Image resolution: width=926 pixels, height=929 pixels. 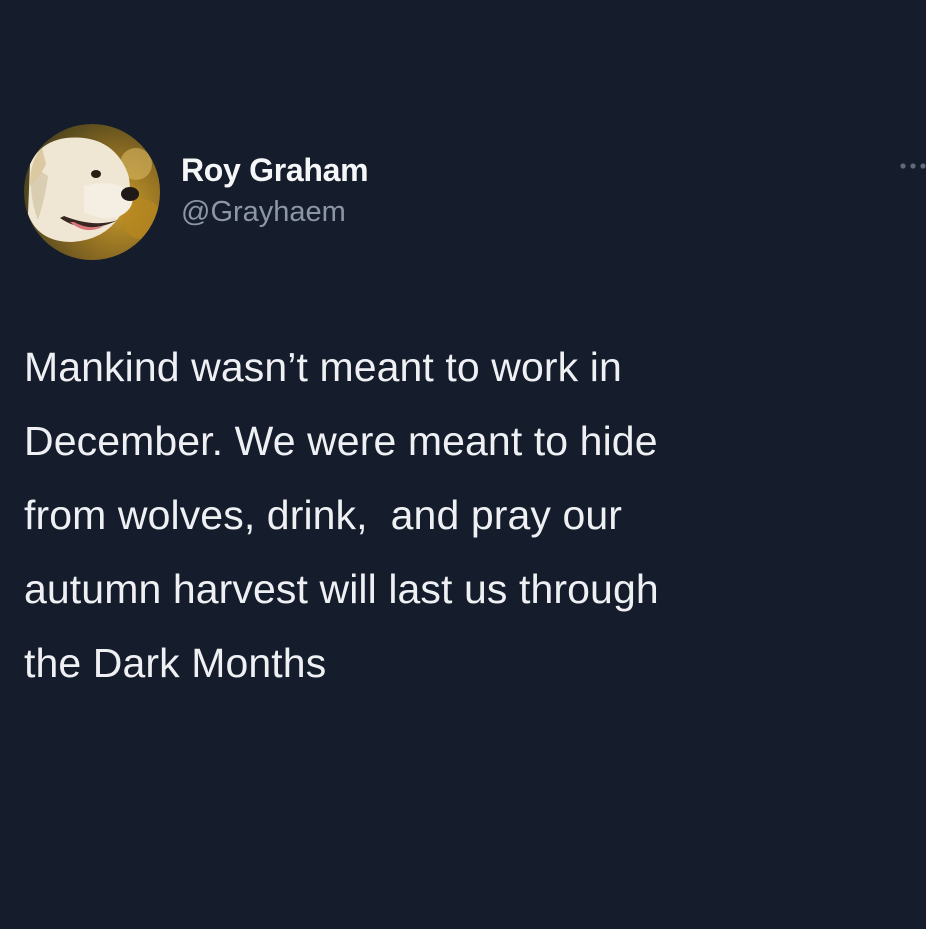 What do you see at coordinates (275, 170) in the screenshot?
I see `author-display-name: Roy Graham` at bounding box center [275, 170].